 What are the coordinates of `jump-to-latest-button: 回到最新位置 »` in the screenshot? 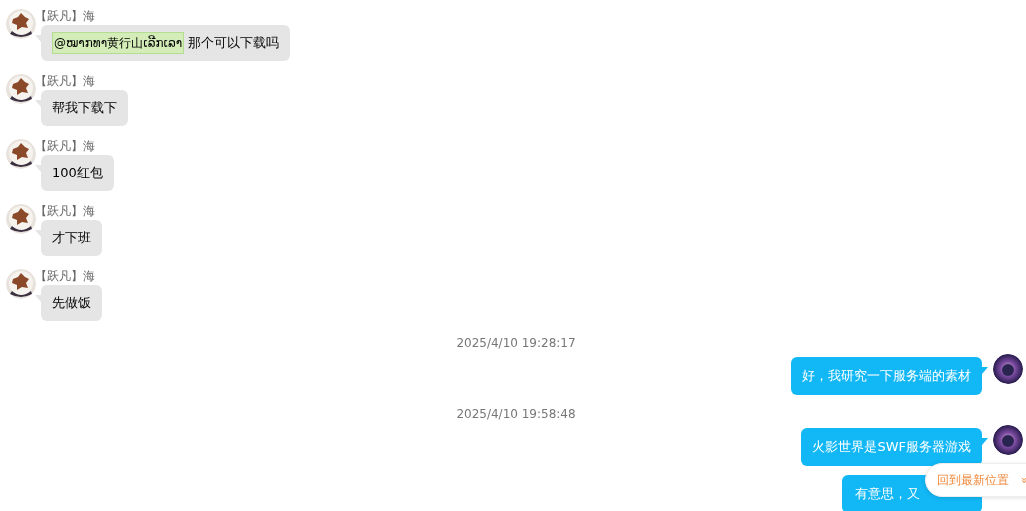 It's located at (975, 480).